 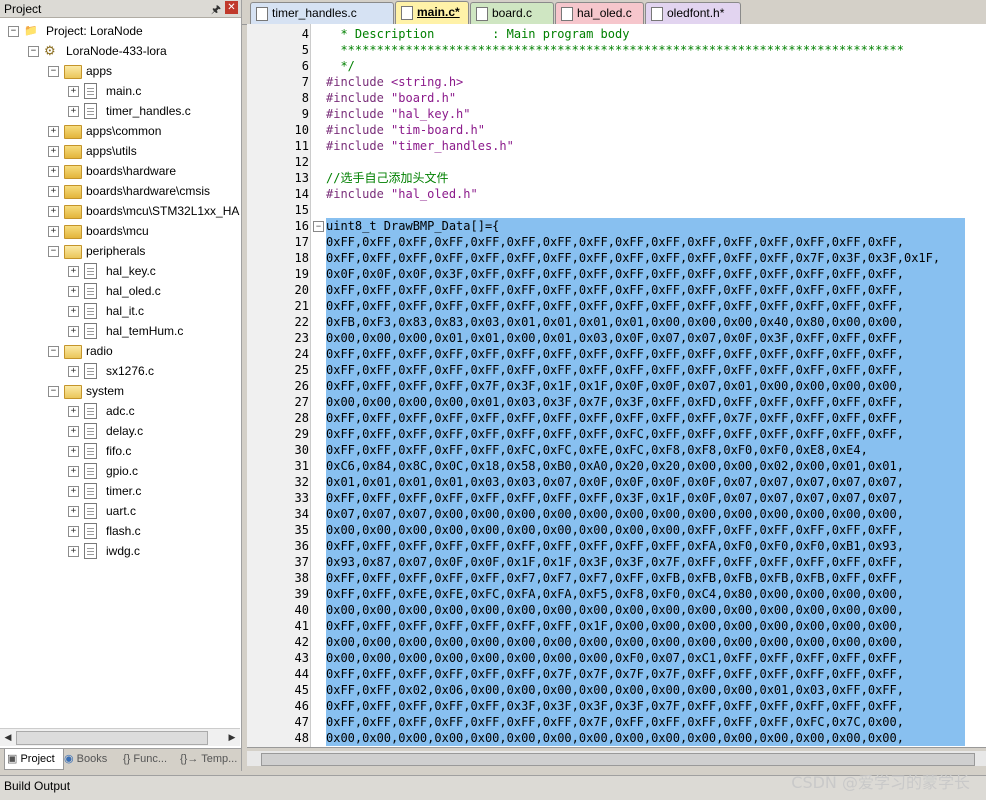 What do you see at coordinates (120, 71) in the screenshot?
I see `tree-folder: − apps` at bounding box center [120, 71].